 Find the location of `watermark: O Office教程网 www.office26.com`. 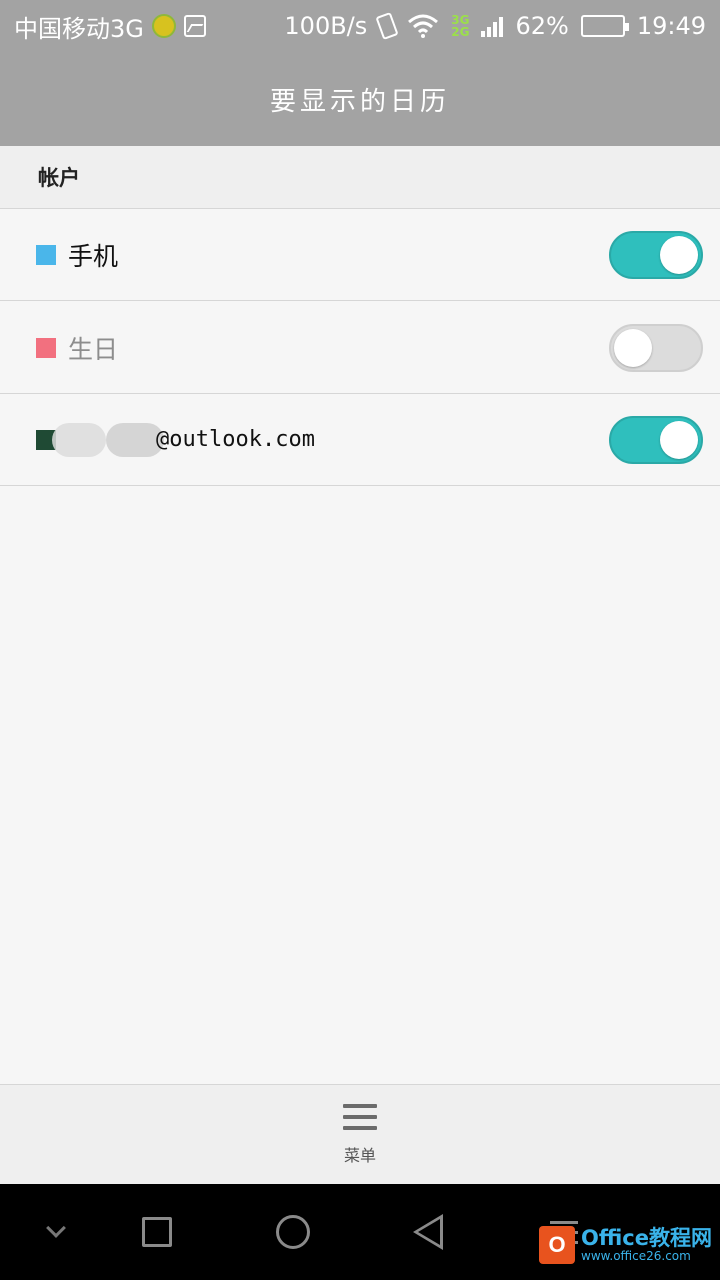

watermark: O Office教程网 www.office26.com is located at coordinates (625, 1245).